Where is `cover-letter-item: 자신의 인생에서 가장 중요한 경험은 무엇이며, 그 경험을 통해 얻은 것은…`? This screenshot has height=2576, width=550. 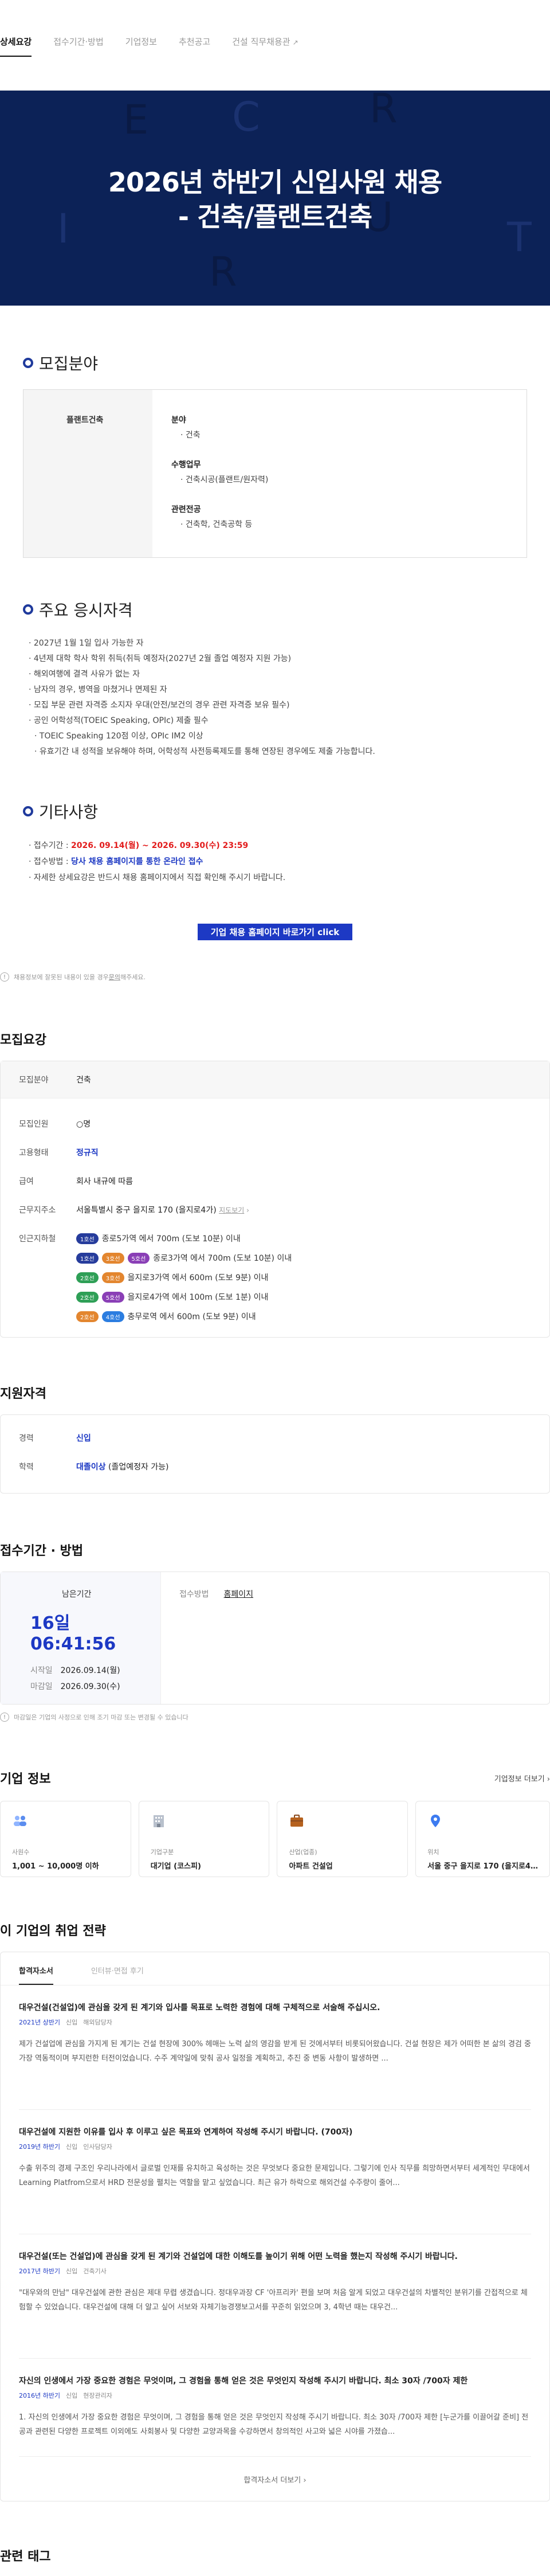
cover-letter-item: 자신의 인생에서 가장 중요한 경험은 무엇이며, 그 경험을 통해 얻은 것은… is located at coordinates (275, 2408).